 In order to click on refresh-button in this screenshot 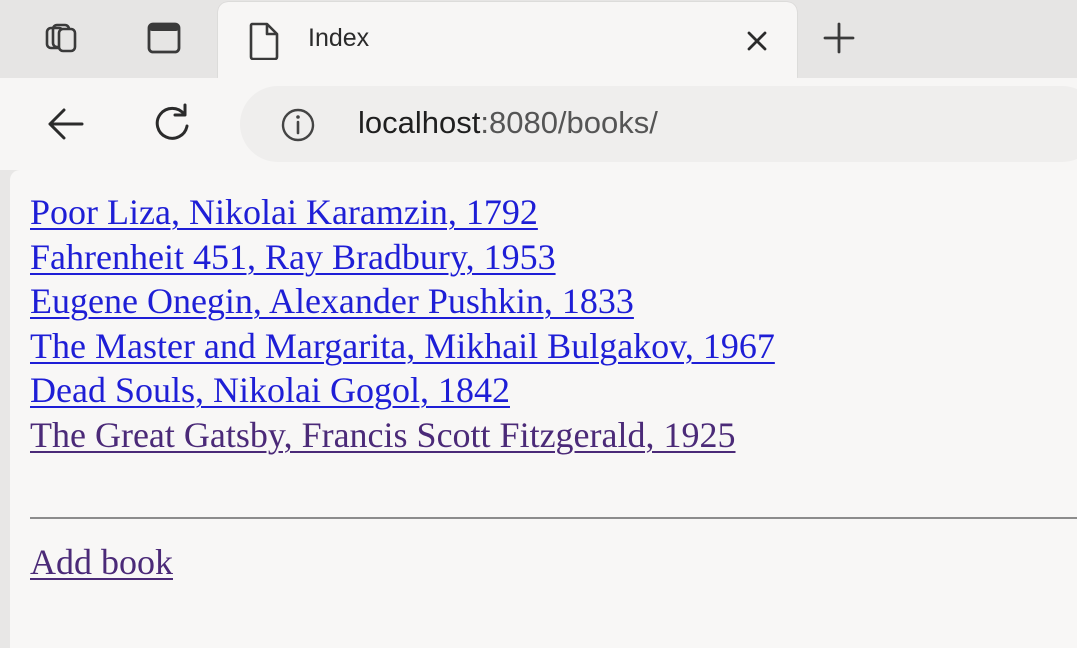, I will do `click(172, 124)`.